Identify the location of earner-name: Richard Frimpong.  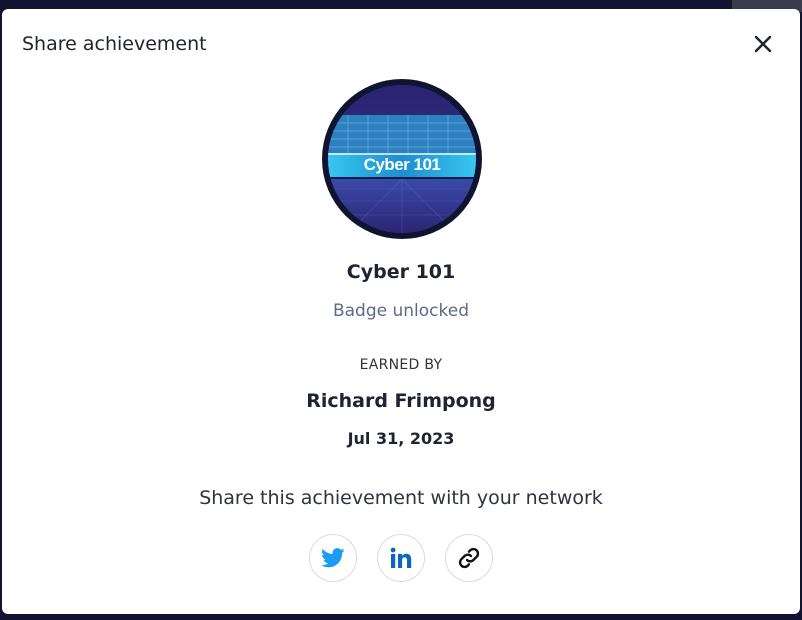
(401, 401).